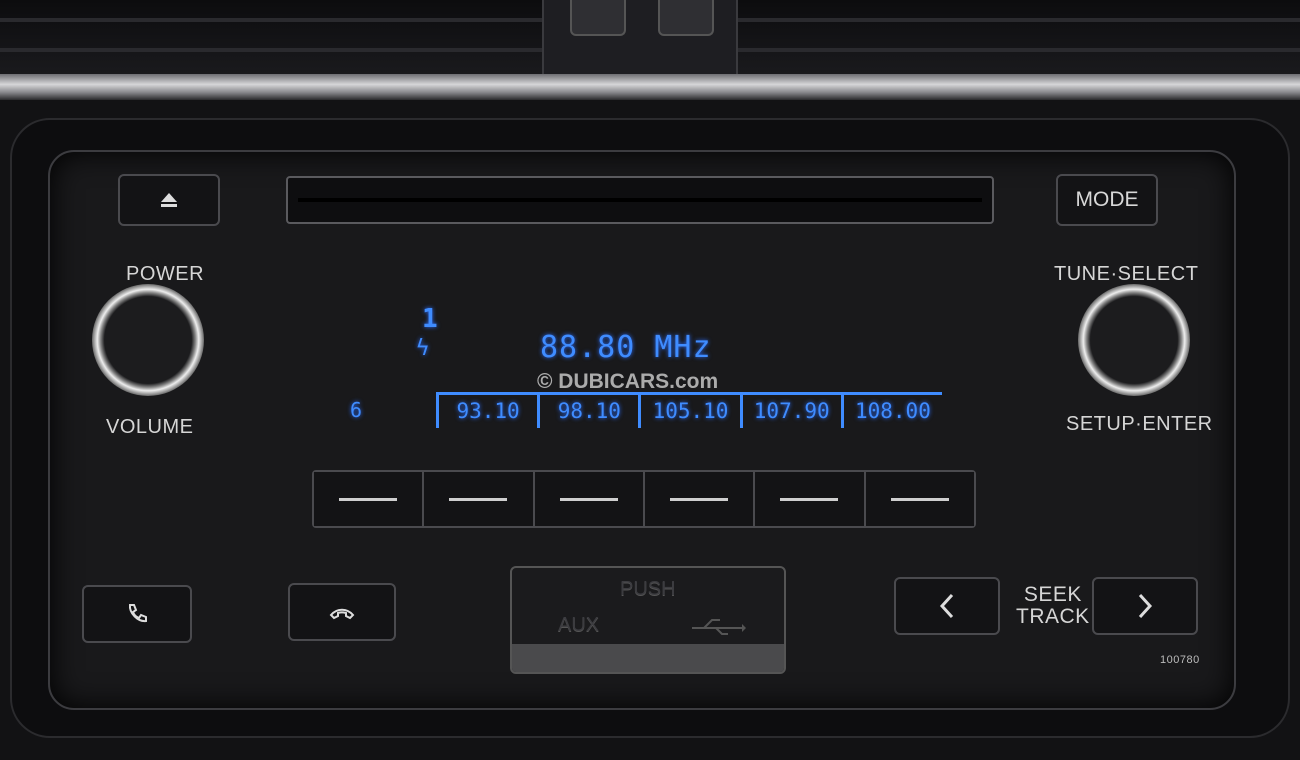 This screenshot has width=1300, height=760. What do you see at coordinates (628, 381) in the screenshot?
I see `watermark: © DUBICARS.com` at bounding box center [628, 381].